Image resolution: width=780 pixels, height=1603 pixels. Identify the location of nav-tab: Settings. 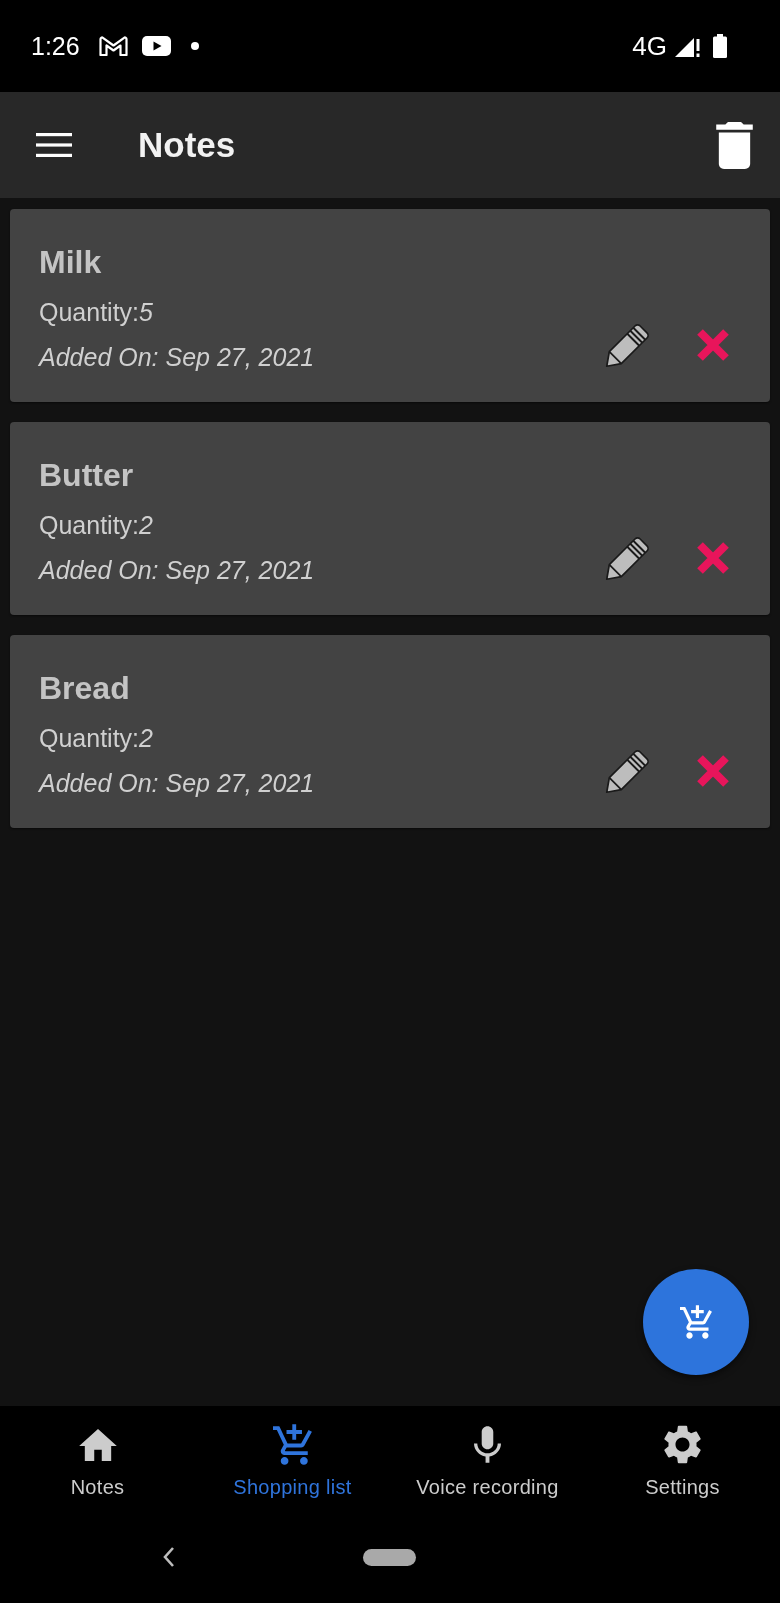
(682, 1456).